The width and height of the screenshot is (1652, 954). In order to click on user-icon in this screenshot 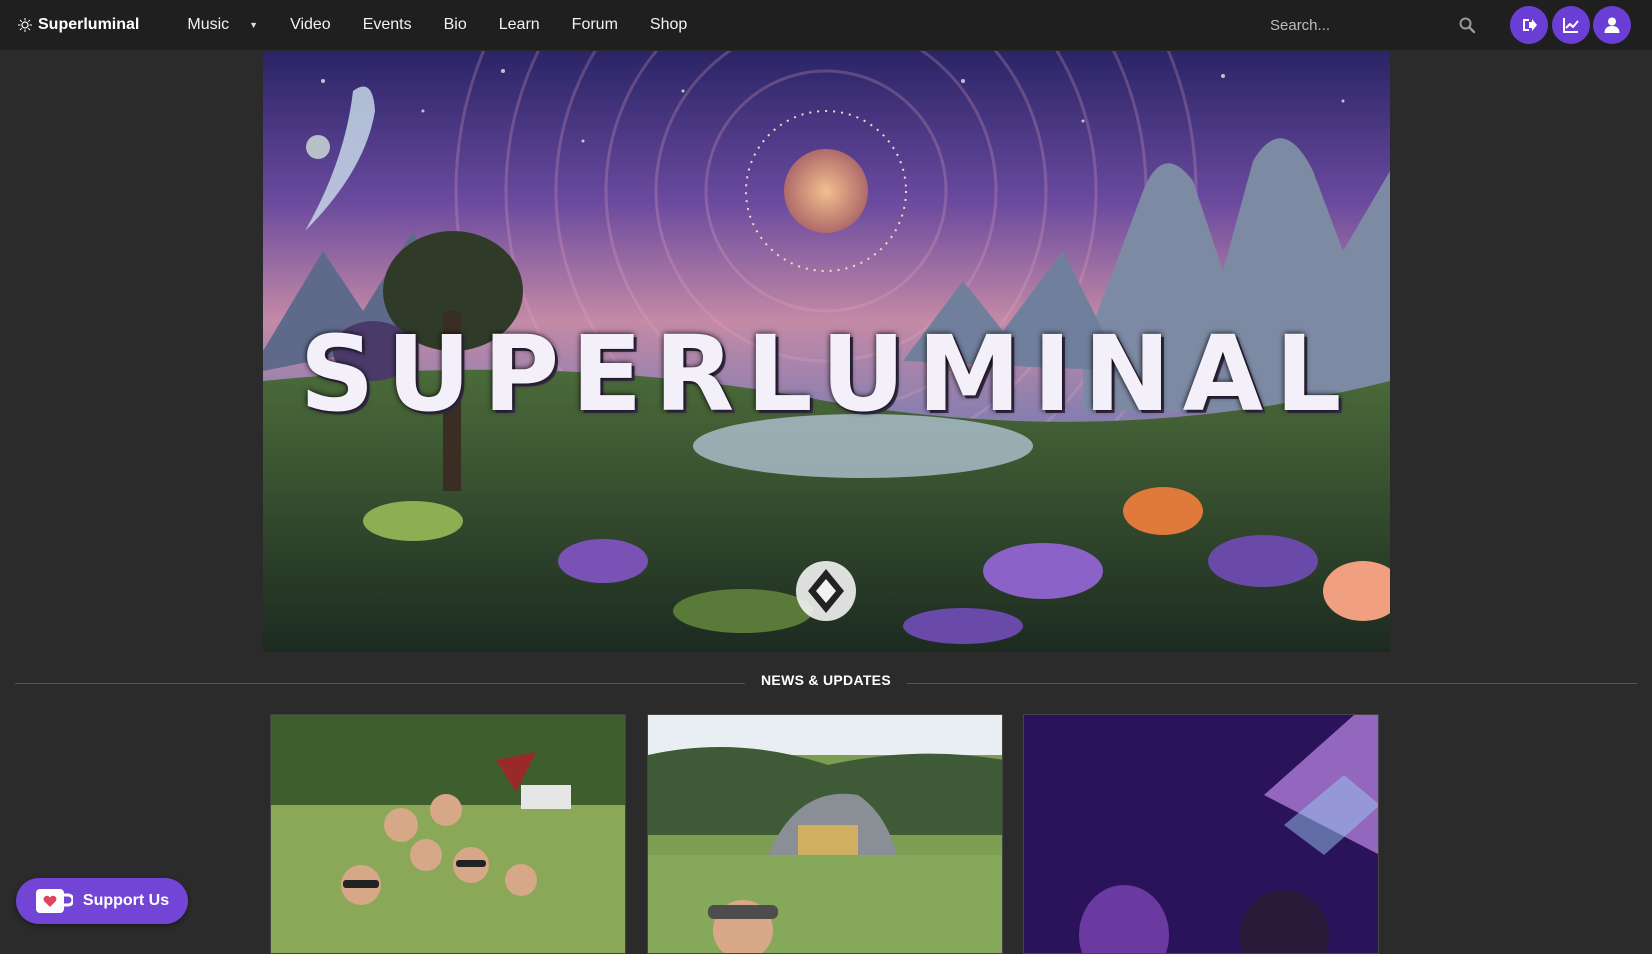, I will do `click(1612, 25)`.